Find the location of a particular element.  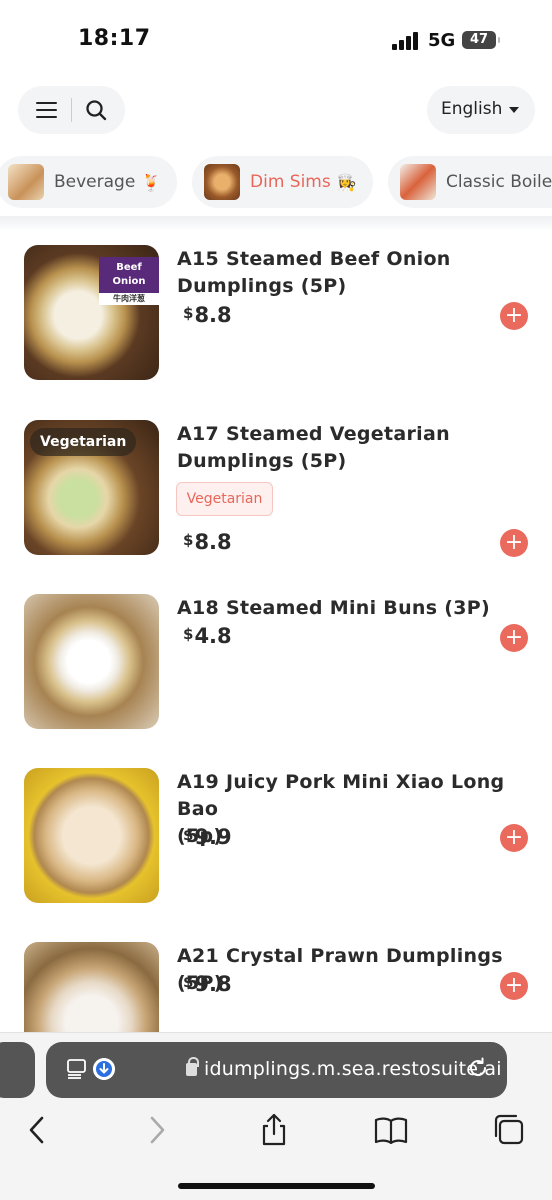

divider is located at coordinates (71, 110).